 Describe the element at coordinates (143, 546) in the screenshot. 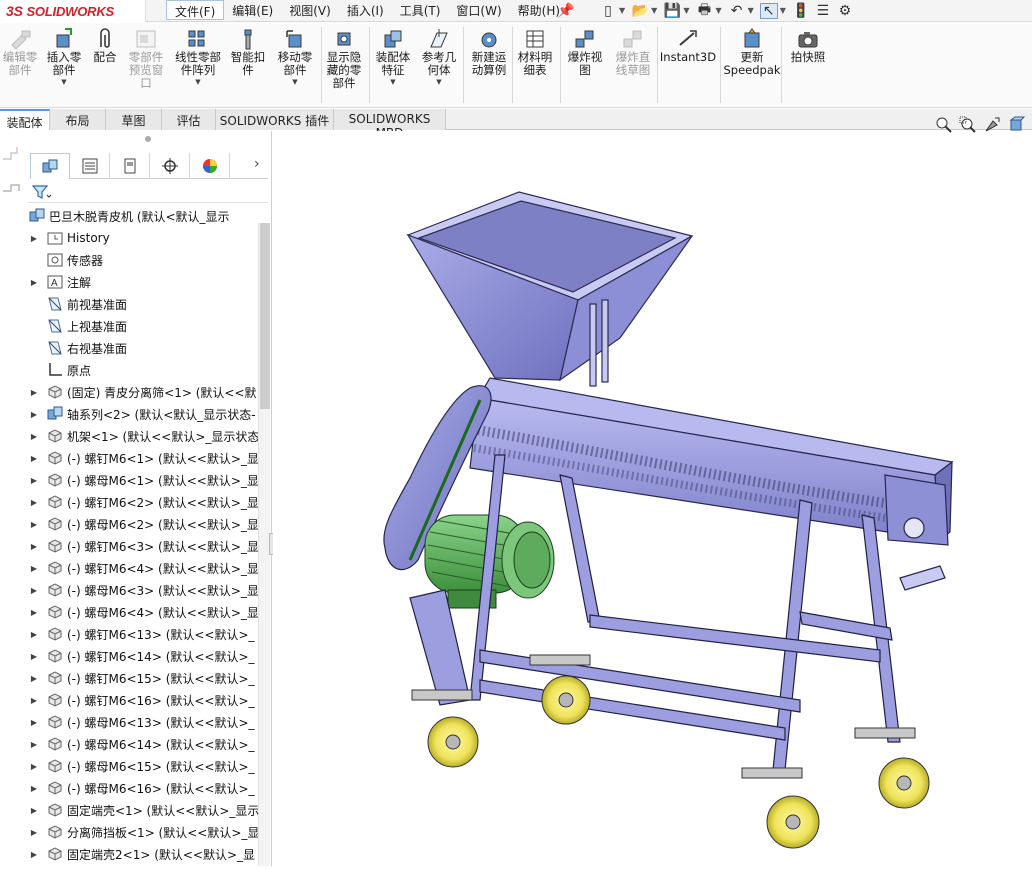

I see `tree-item: ▶ (-) 螺钉M6<3> (默认<<默认>_显` at that location.